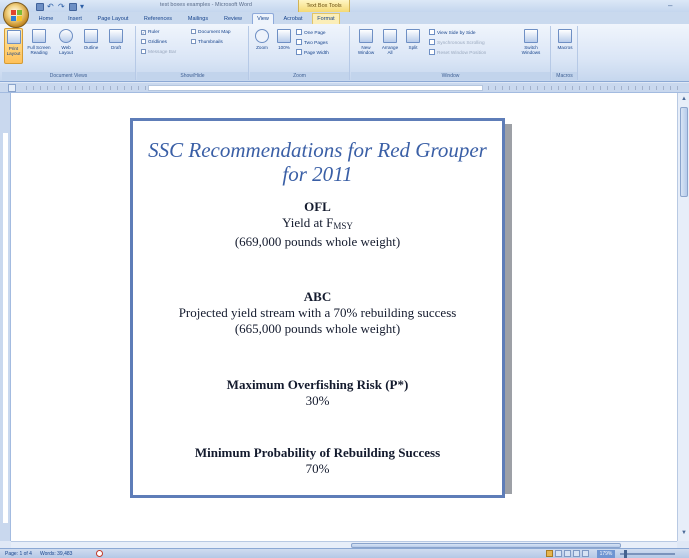 The height and width of the screenshot is (558, 689). I want to click on context-tab-title: Text Box Tools, so click(324, 6).